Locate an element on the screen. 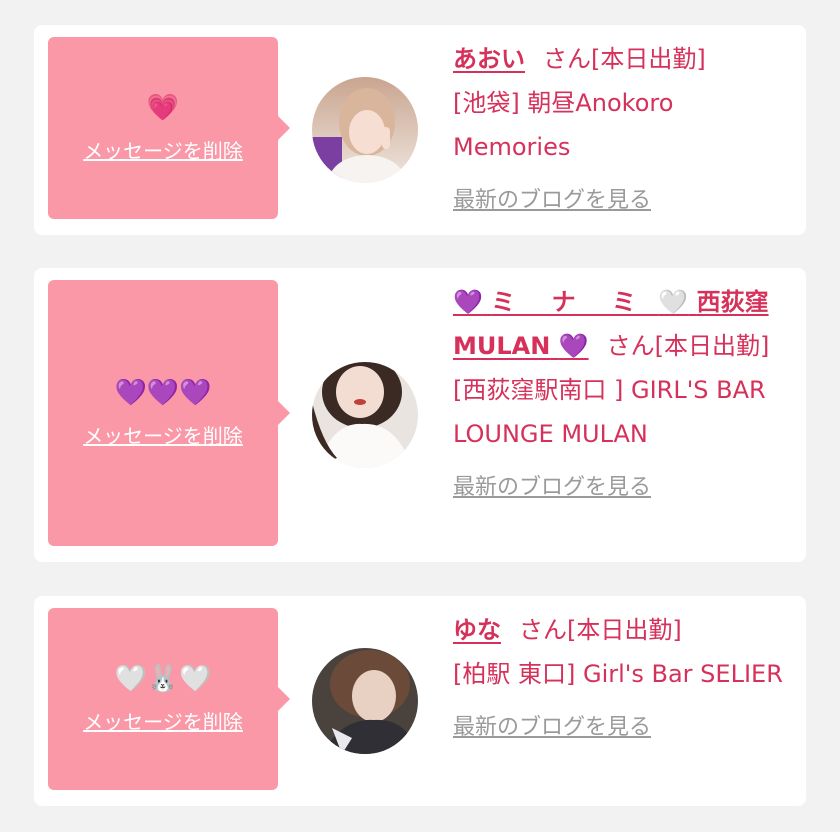  message-heart-icons: 💜💜💜 is located at coordinates (163, 392).